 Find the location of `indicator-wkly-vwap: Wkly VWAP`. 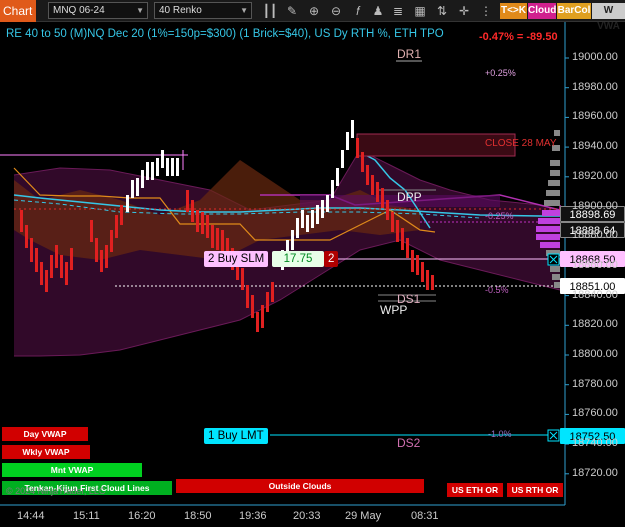

indicator-wkly-vwap: Wkly VWAP is located at coordinates (46, 452).